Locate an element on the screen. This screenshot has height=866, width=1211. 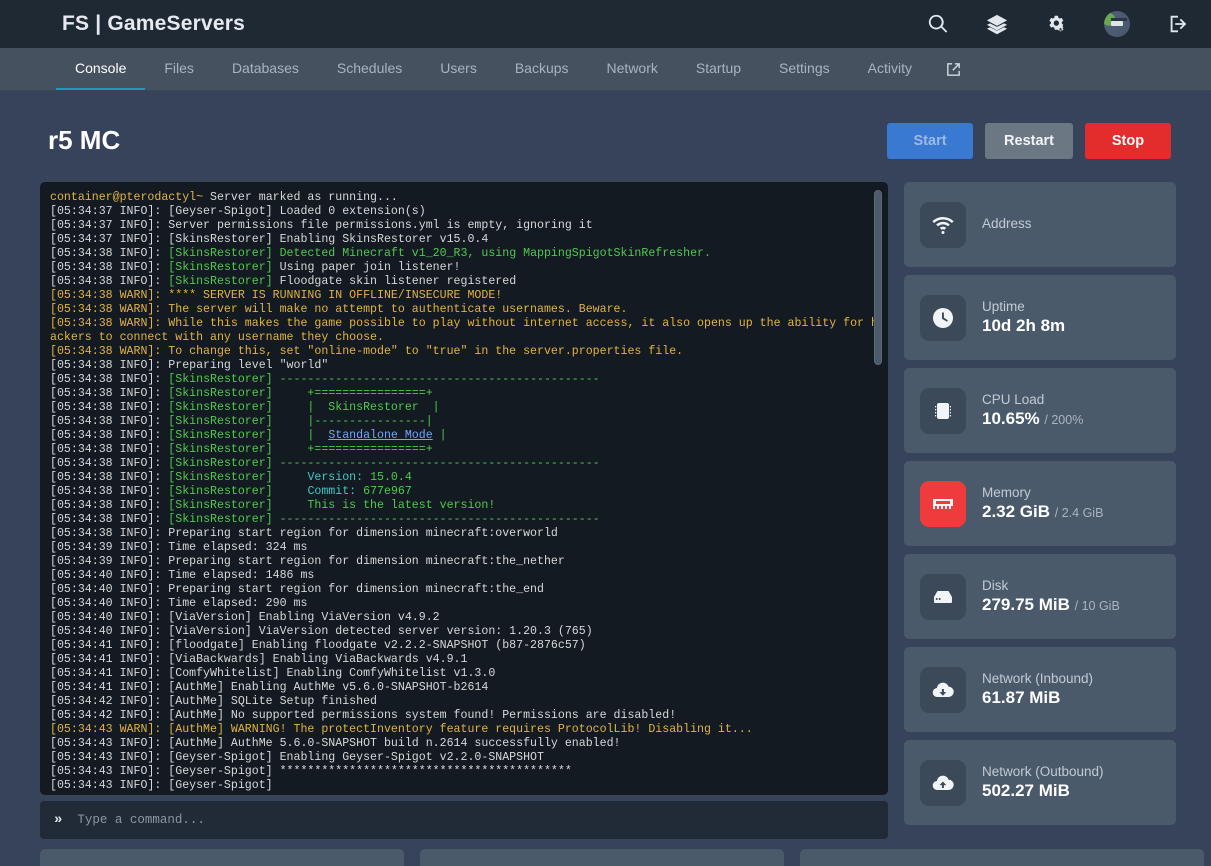
console-line: [05:34:40 INFO]: Time elapsed: 290 ms is located at coordinates (466, 604).